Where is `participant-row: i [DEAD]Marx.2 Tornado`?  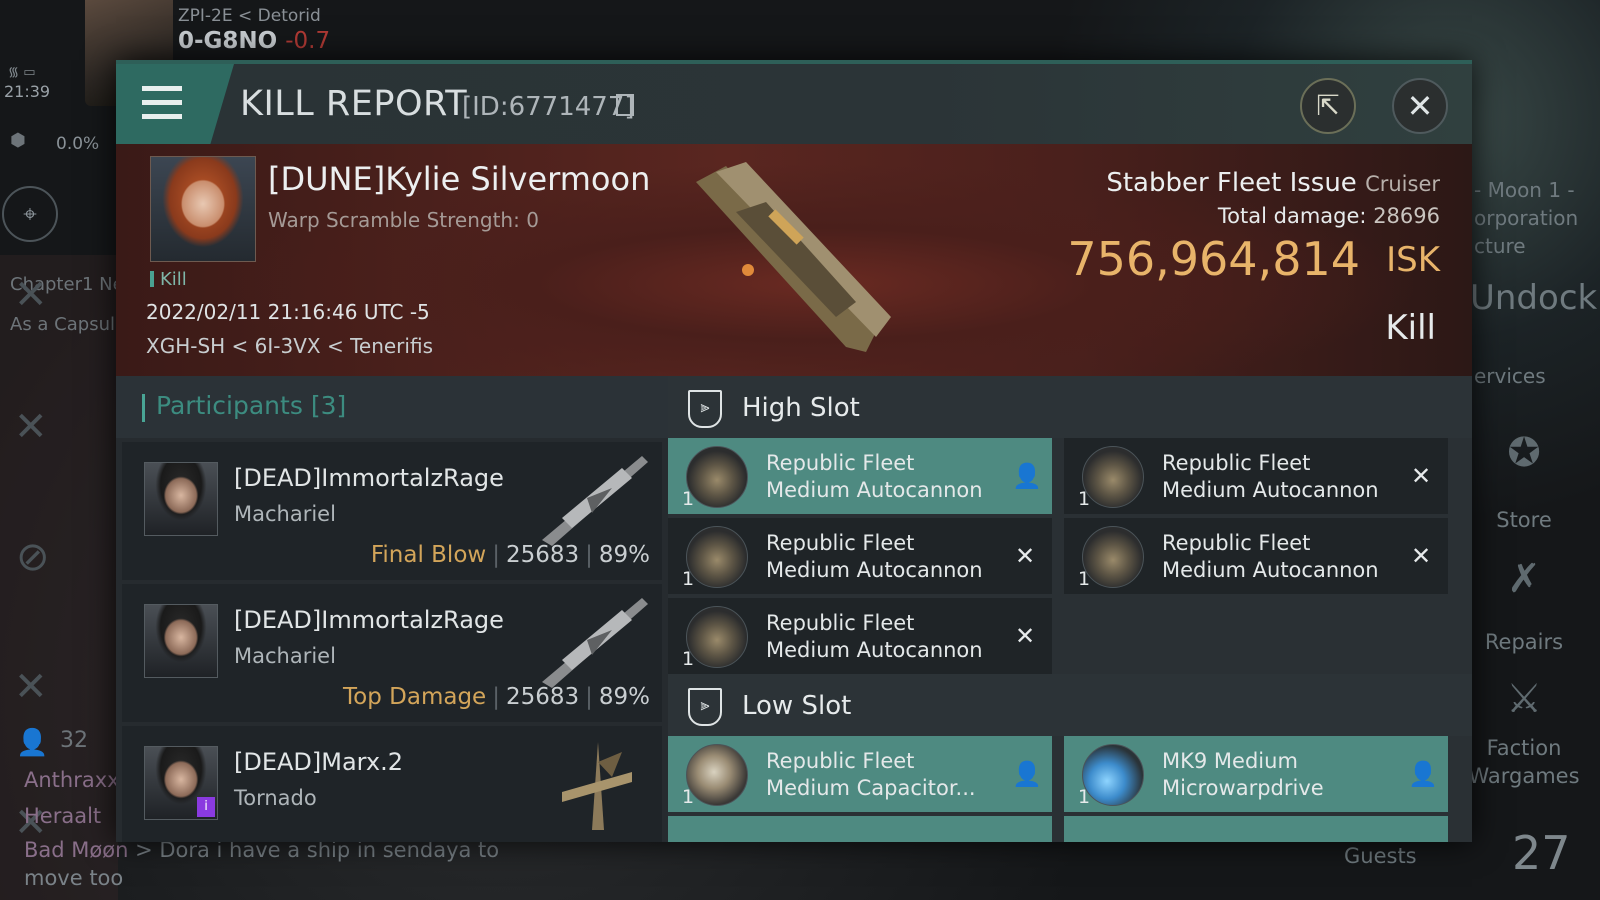 participant-row: i [DEAD]Marx.2 Tornado is located at coordinates (392, 784).